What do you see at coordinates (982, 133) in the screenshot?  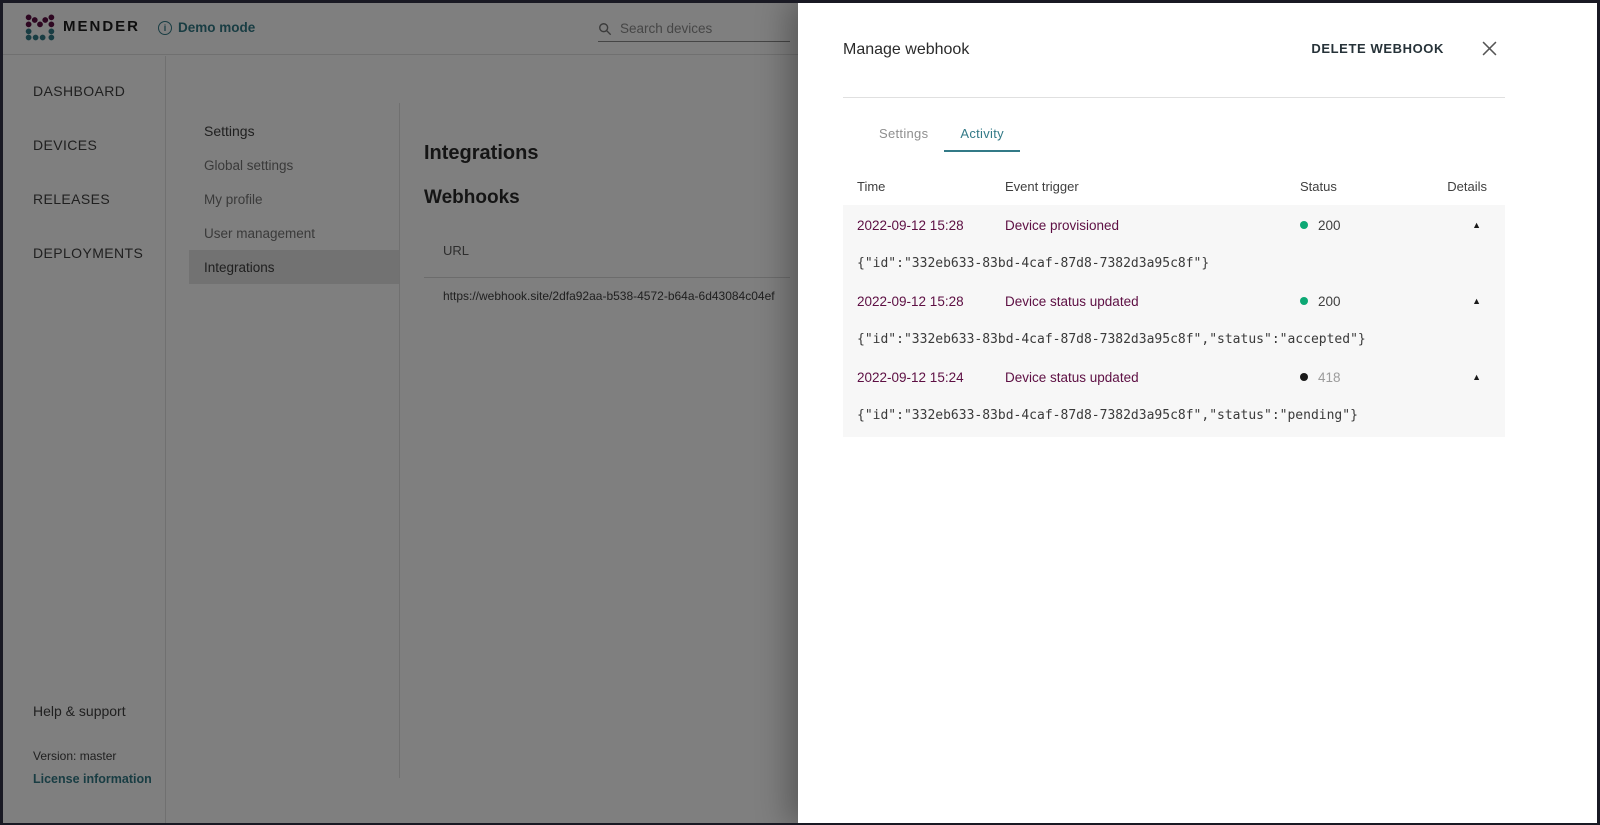 I see `tab-activity: Activity` at bounding box center [982, 133].